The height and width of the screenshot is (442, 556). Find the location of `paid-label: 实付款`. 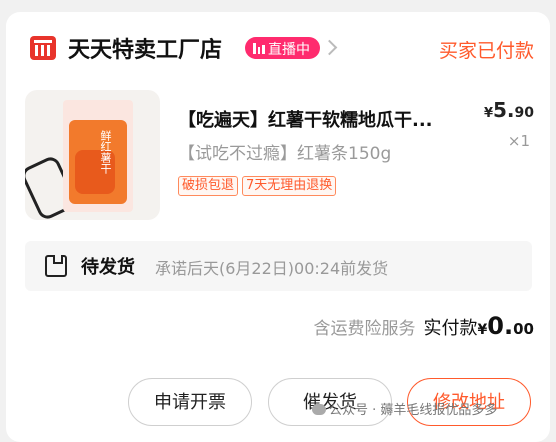

paid-label: 实付款 is located at coordinates (450, 328).